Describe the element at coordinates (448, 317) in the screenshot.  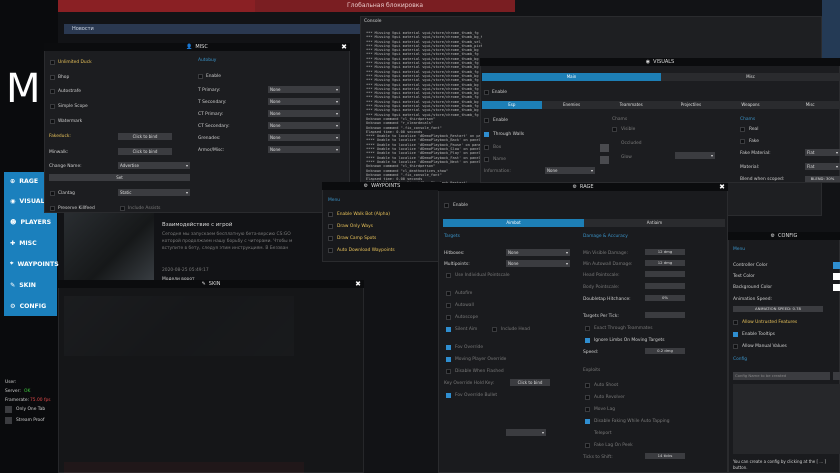
I see `autoscope-checkbox` at that location.